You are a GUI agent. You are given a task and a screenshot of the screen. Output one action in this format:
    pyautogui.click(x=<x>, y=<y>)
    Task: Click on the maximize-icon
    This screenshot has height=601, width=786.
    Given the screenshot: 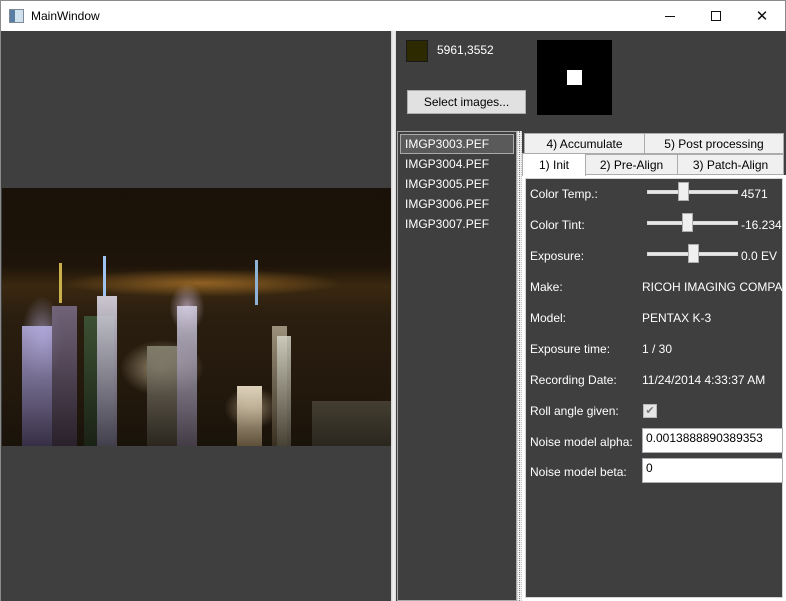 What is the action you would take?
    pyautogui.click(x=716, y=16)
    